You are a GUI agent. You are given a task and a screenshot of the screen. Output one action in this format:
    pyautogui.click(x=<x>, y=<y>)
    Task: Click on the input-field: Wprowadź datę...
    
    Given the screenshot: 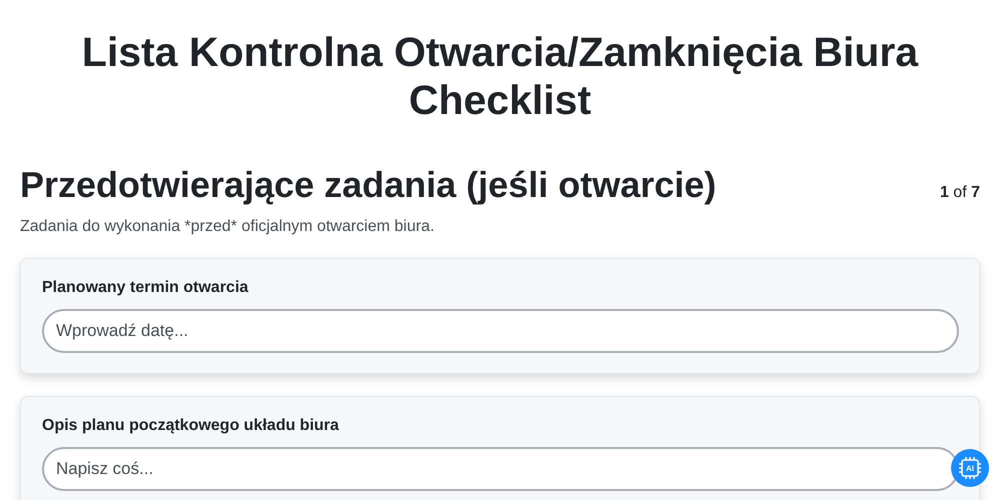 What is the action you would take?
    pyautogui.click(x=500, y=331)
    